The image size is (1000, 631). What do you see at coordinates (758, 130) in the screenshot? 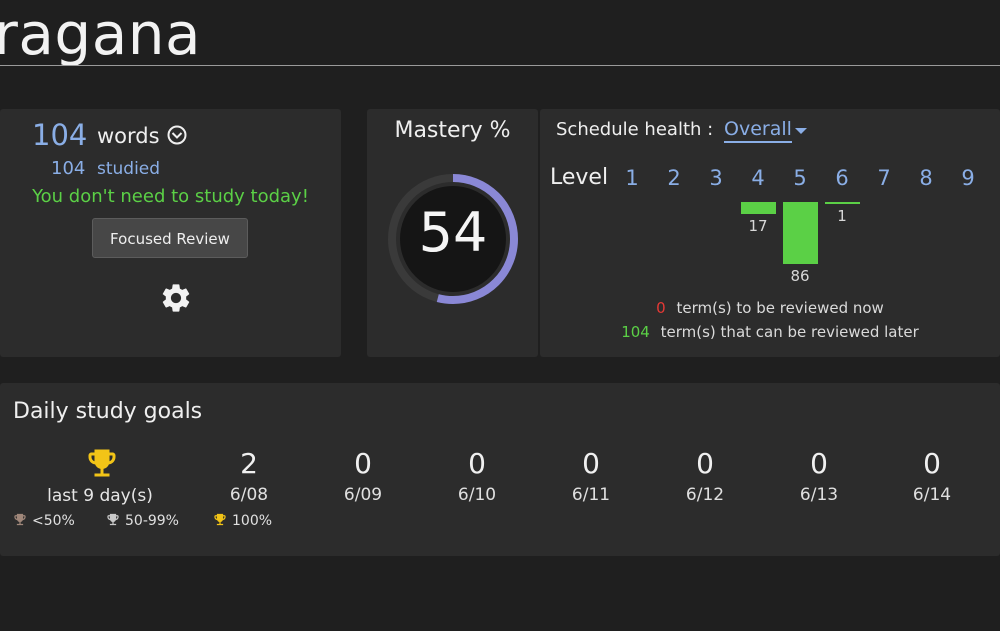
I see `schedule-view-dropdown: Overall` at bounding box center [758, 130].